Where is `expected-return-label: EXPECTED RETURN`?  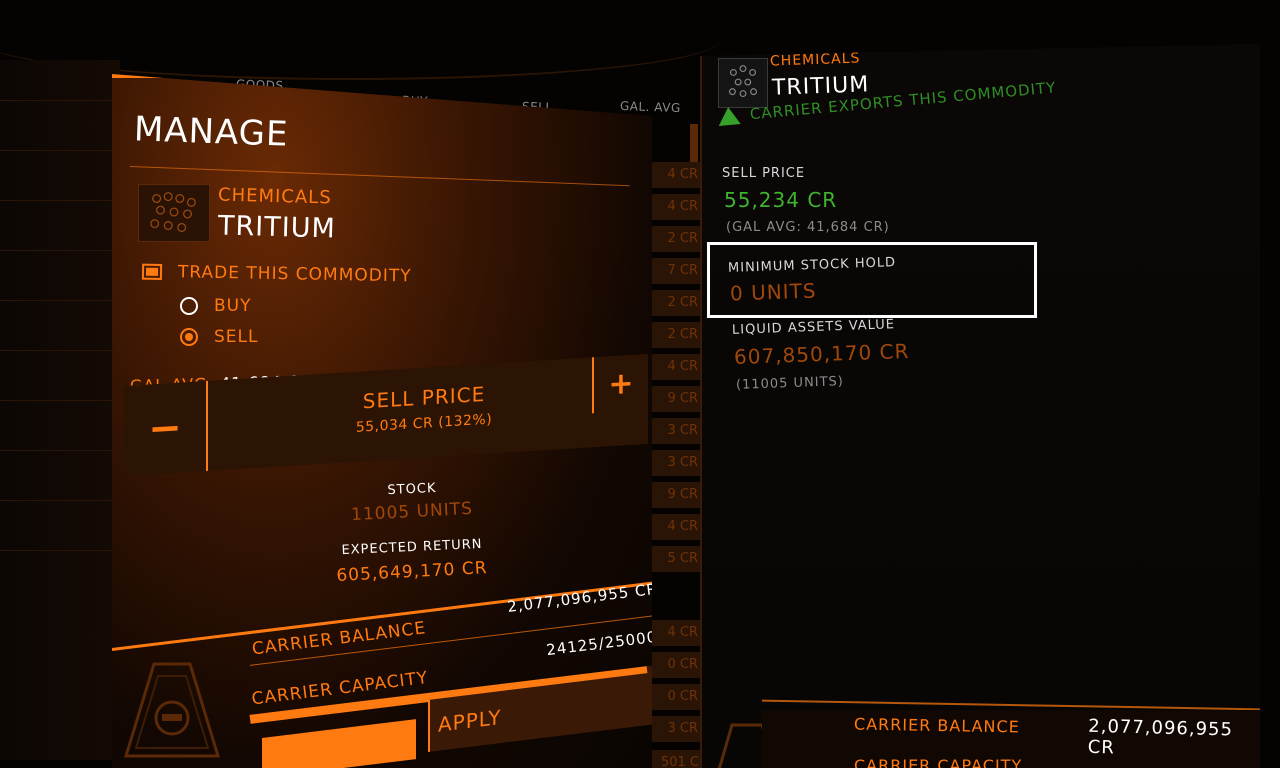
expected-return-label: EXPECTED RETURN is located at coordinates (412, 547).